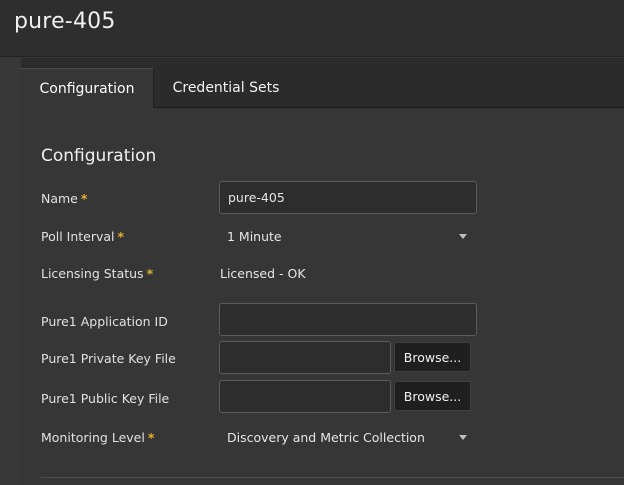 This screenshot has height=485, width=624. What do you see at coordinates (65, 21) in the screenshot?
I see `page-title: pure-405` at bounding box center [65, 21].